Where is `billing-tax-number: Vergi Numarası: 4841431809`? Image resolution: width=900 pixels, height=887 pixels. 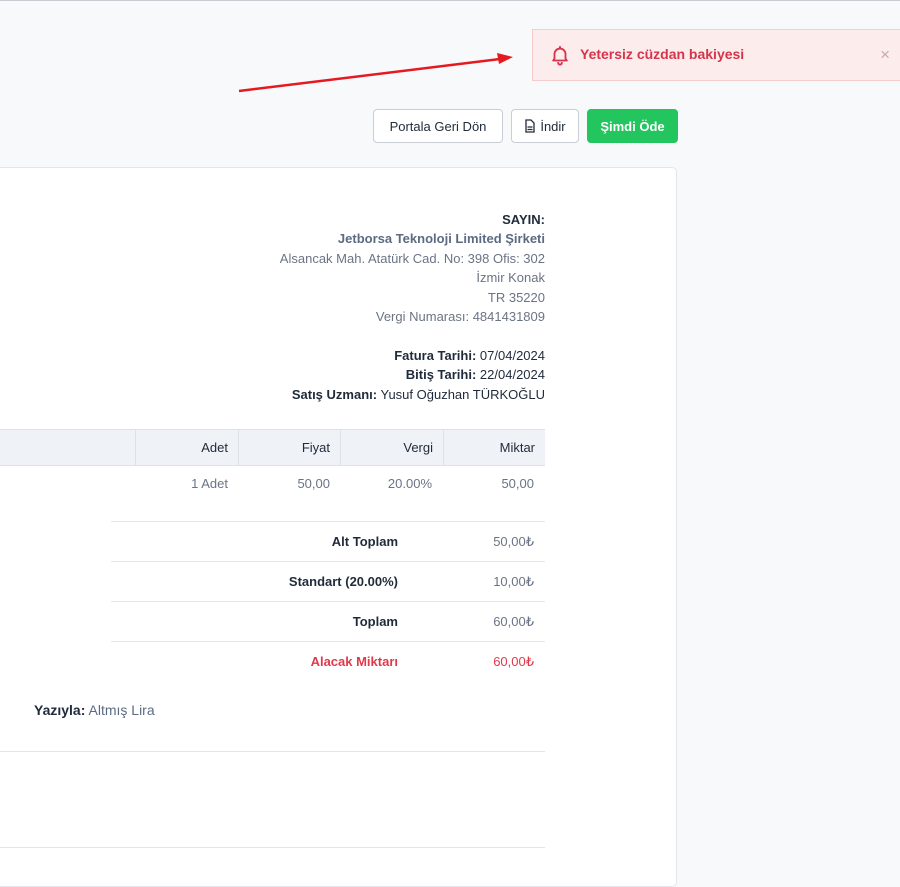 billing-tax-number: Vergi Numarası: 4841431809 is located at coordinates (460, 317).